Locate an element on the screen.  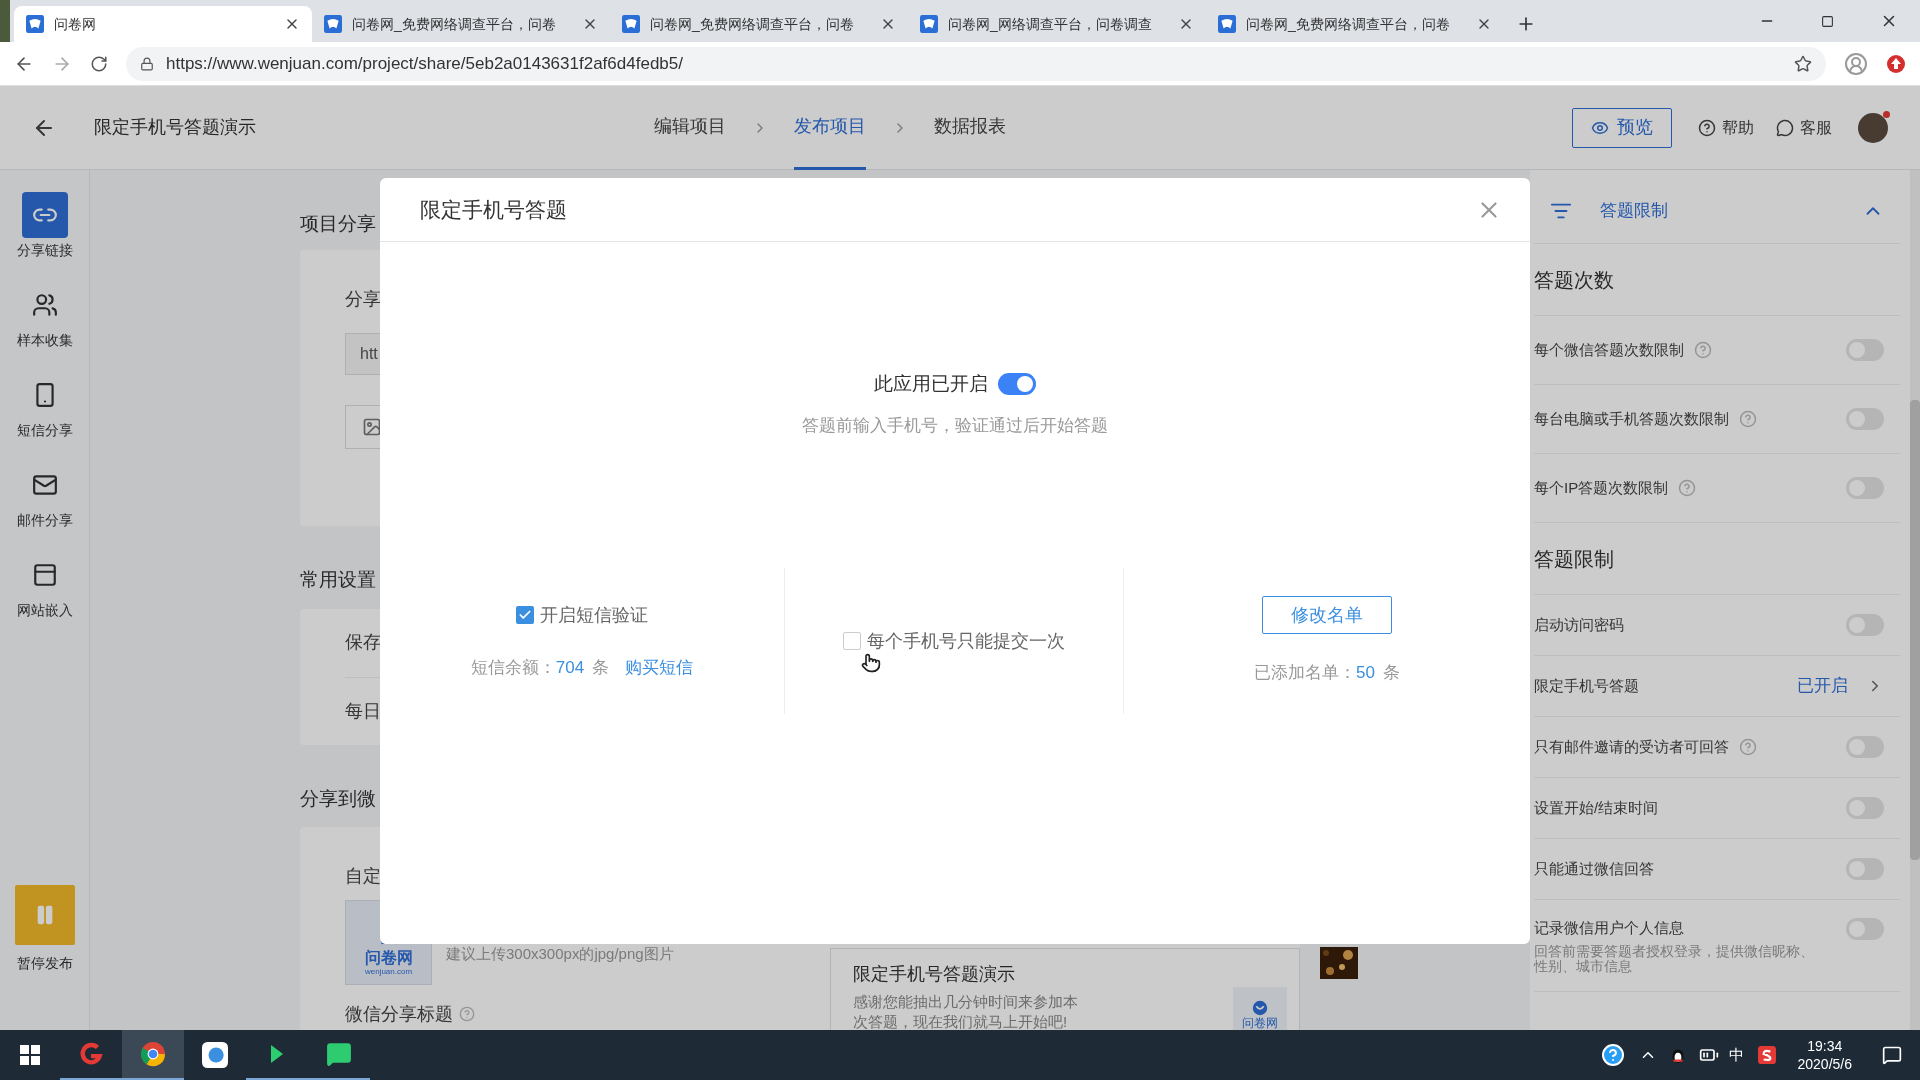
project-title: 限定手机号答题演示 is located at coordinates (175, 127).